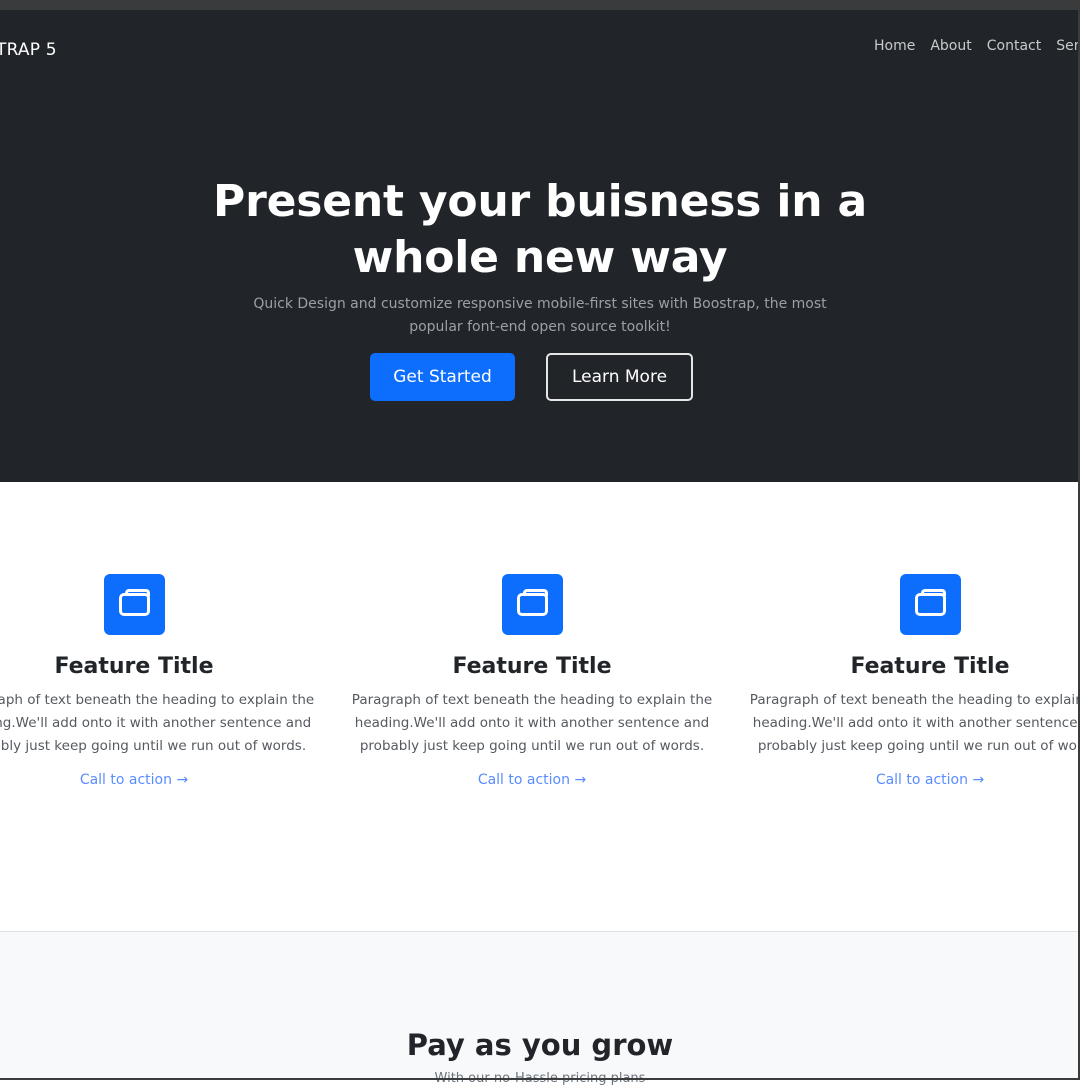  What do you see at coordinates (540, 5) in the screenshot?
I see `browser-top-strip` at bounding box center [540, 5].